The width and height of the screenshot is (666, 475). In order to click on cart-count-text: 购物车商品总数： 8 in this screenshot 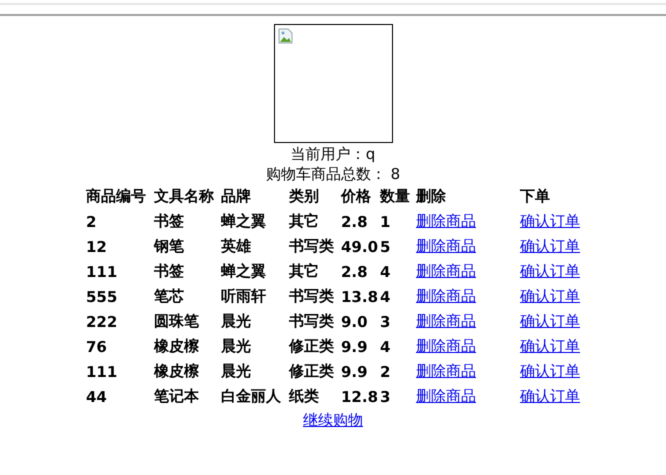, I will do `click(333, 174)`.